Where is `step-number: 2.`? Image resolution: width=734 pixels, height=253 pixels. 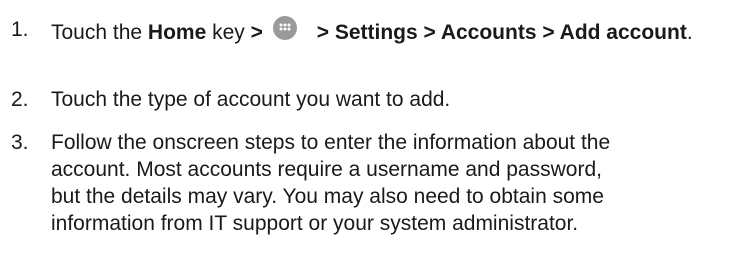
step-number: 2. is located at coordinates (20, 99).